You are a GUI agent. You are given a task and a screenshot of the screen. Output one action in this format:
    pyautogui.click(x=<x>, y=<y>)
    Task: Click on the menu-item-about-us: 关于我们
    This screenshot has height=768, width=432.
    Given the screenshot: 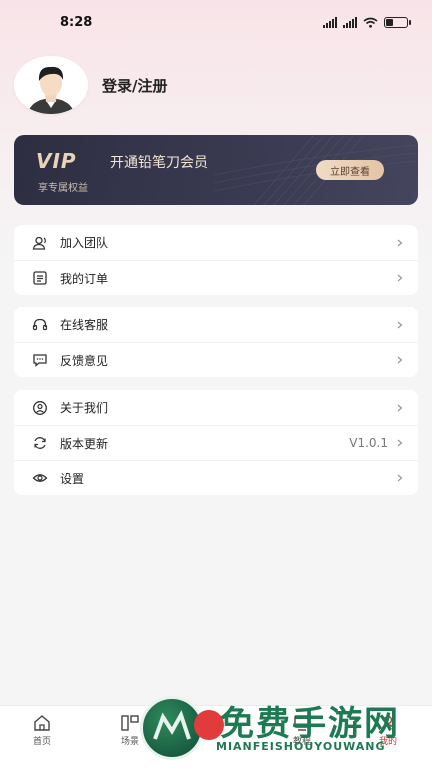 What is the action you would take?
    pyautogui.click(x=216, y=407)
    